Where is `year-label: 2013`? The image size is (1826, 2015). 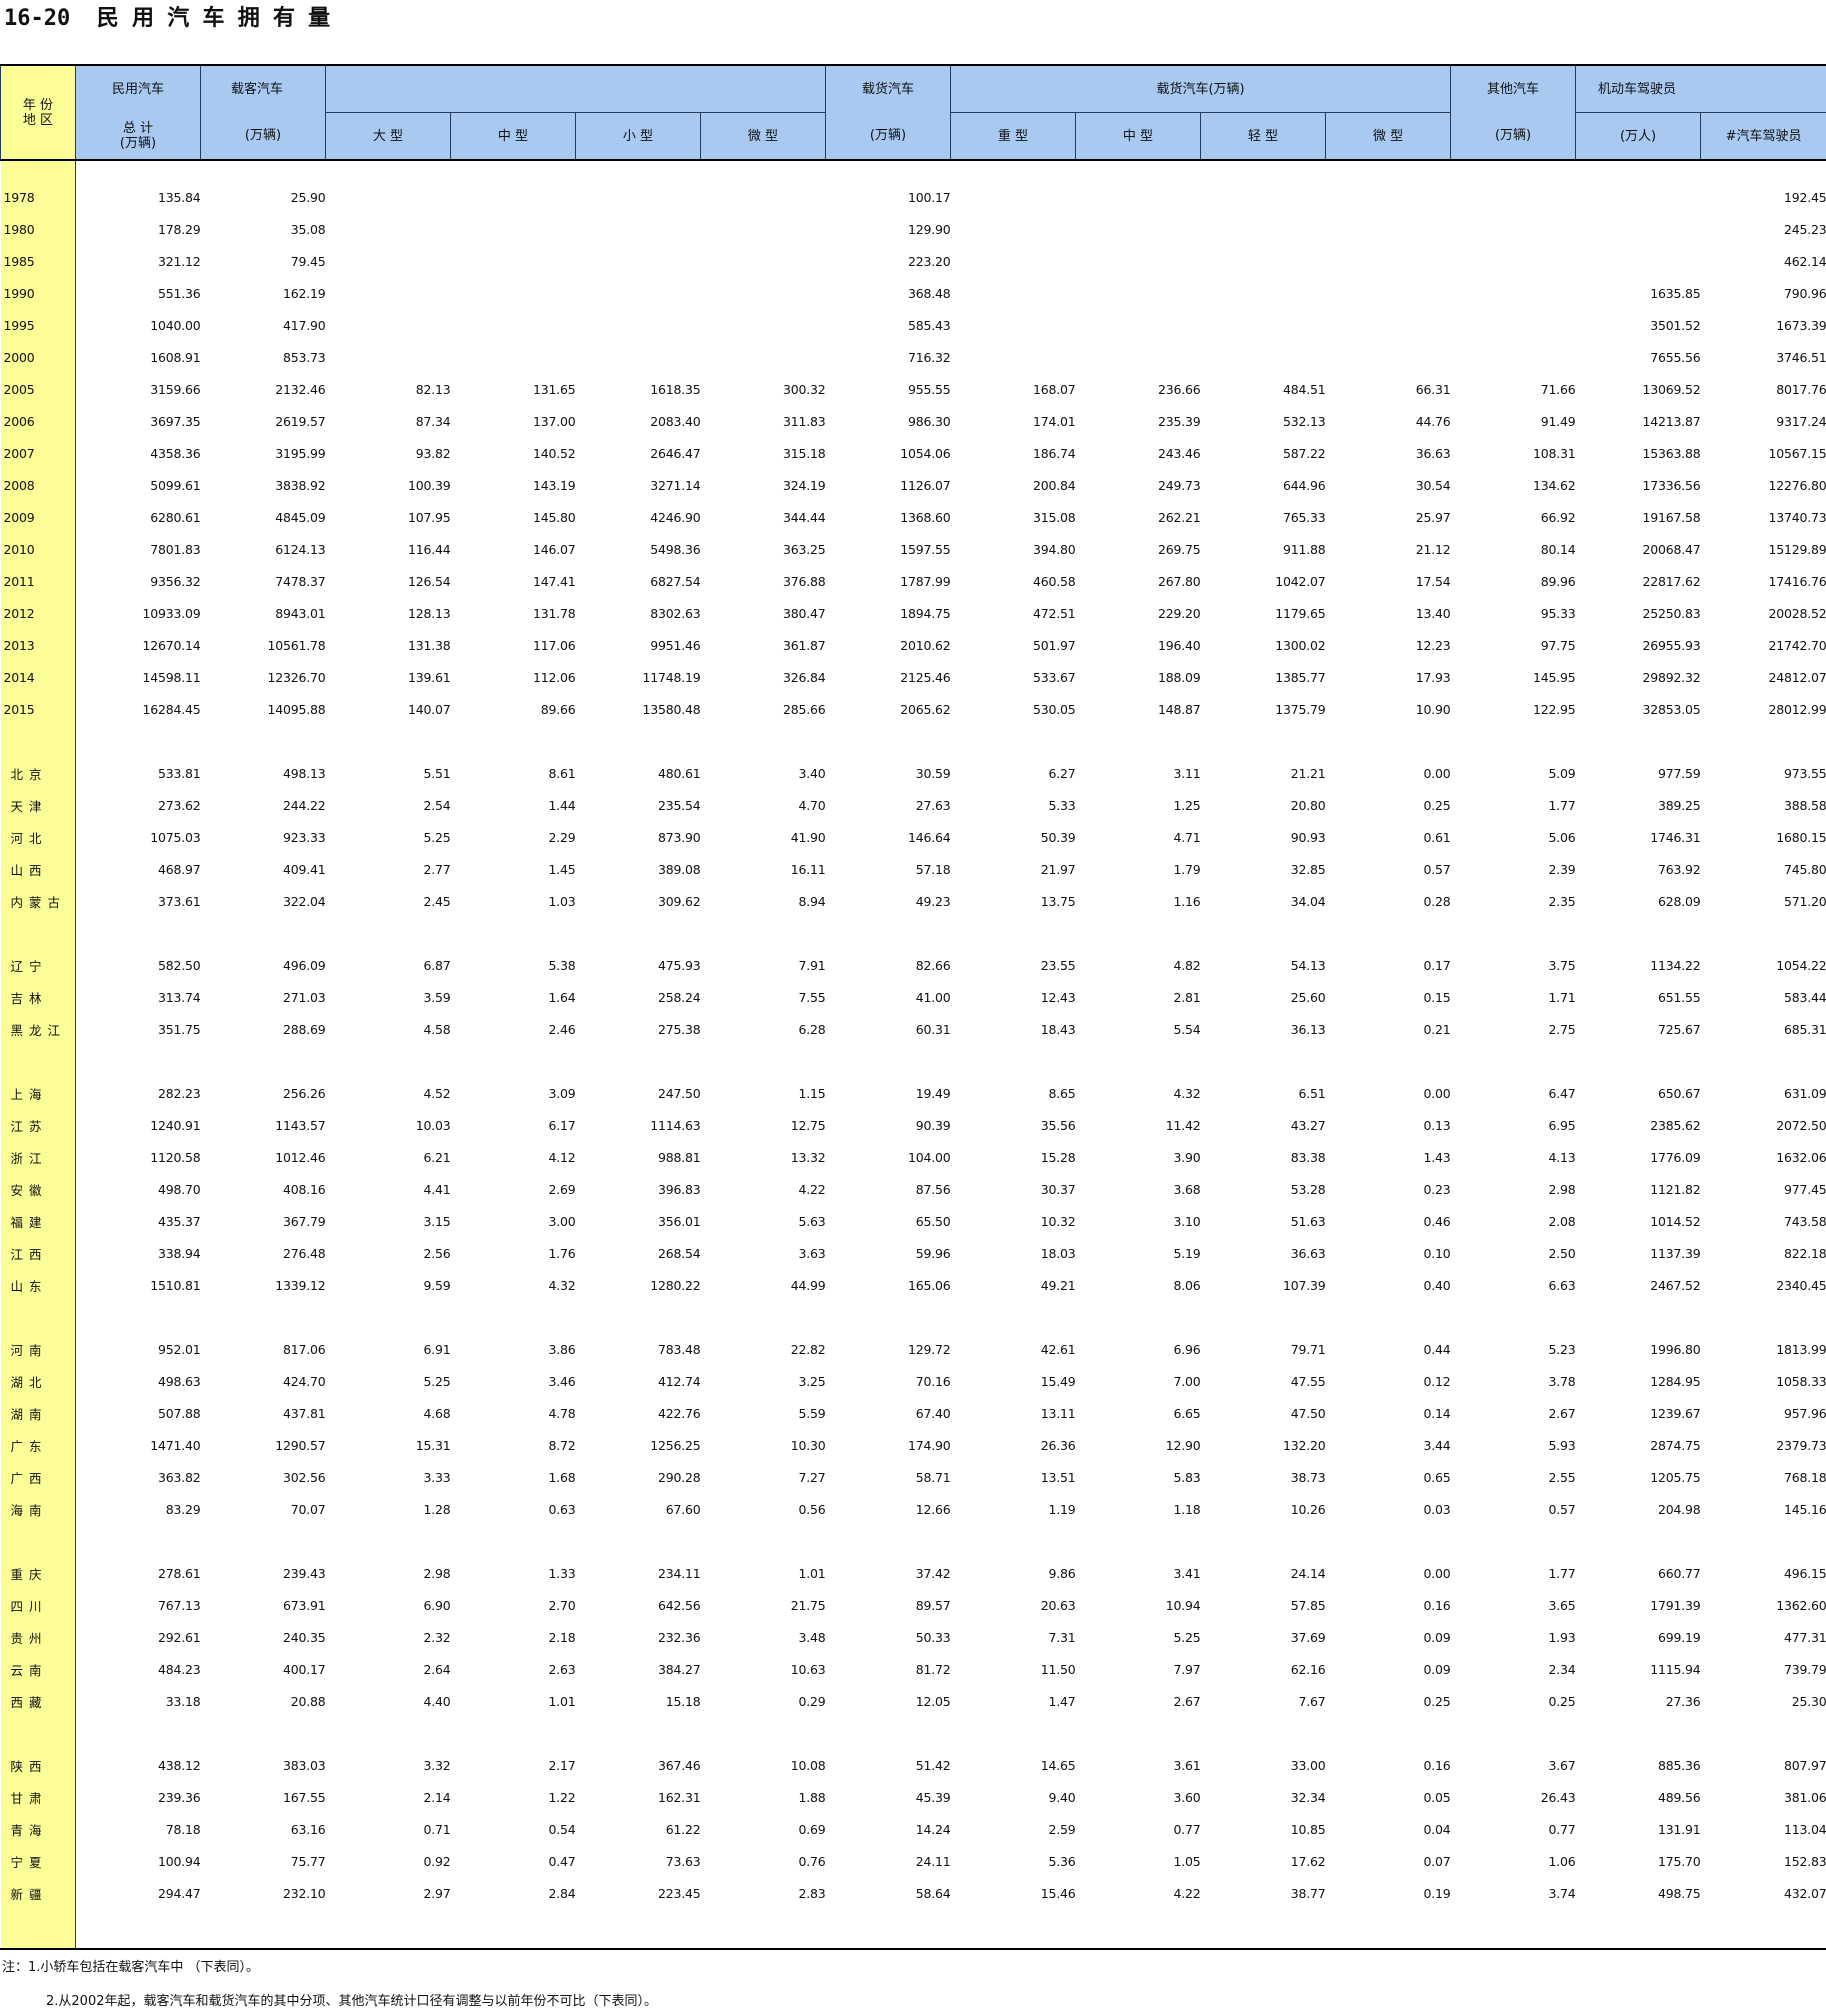 year-label: 2013 is located at coordinates (38, 645).